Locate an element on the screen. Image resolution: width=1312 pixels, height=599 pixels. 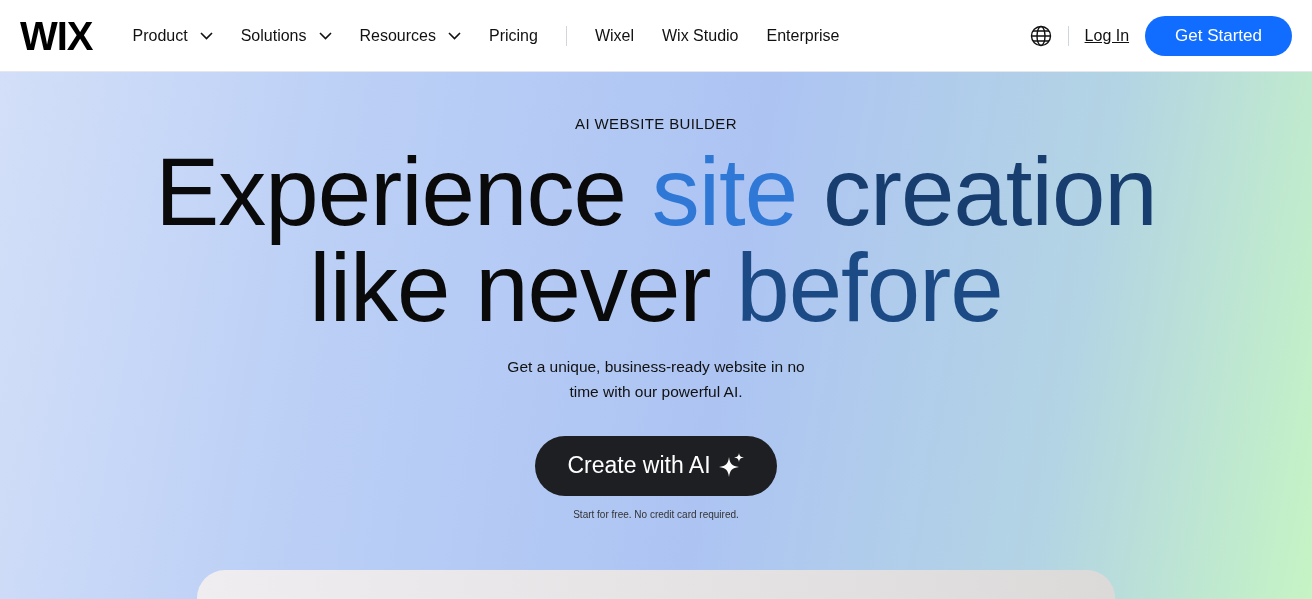
globe-icon is located at coordinates (1040, 35).